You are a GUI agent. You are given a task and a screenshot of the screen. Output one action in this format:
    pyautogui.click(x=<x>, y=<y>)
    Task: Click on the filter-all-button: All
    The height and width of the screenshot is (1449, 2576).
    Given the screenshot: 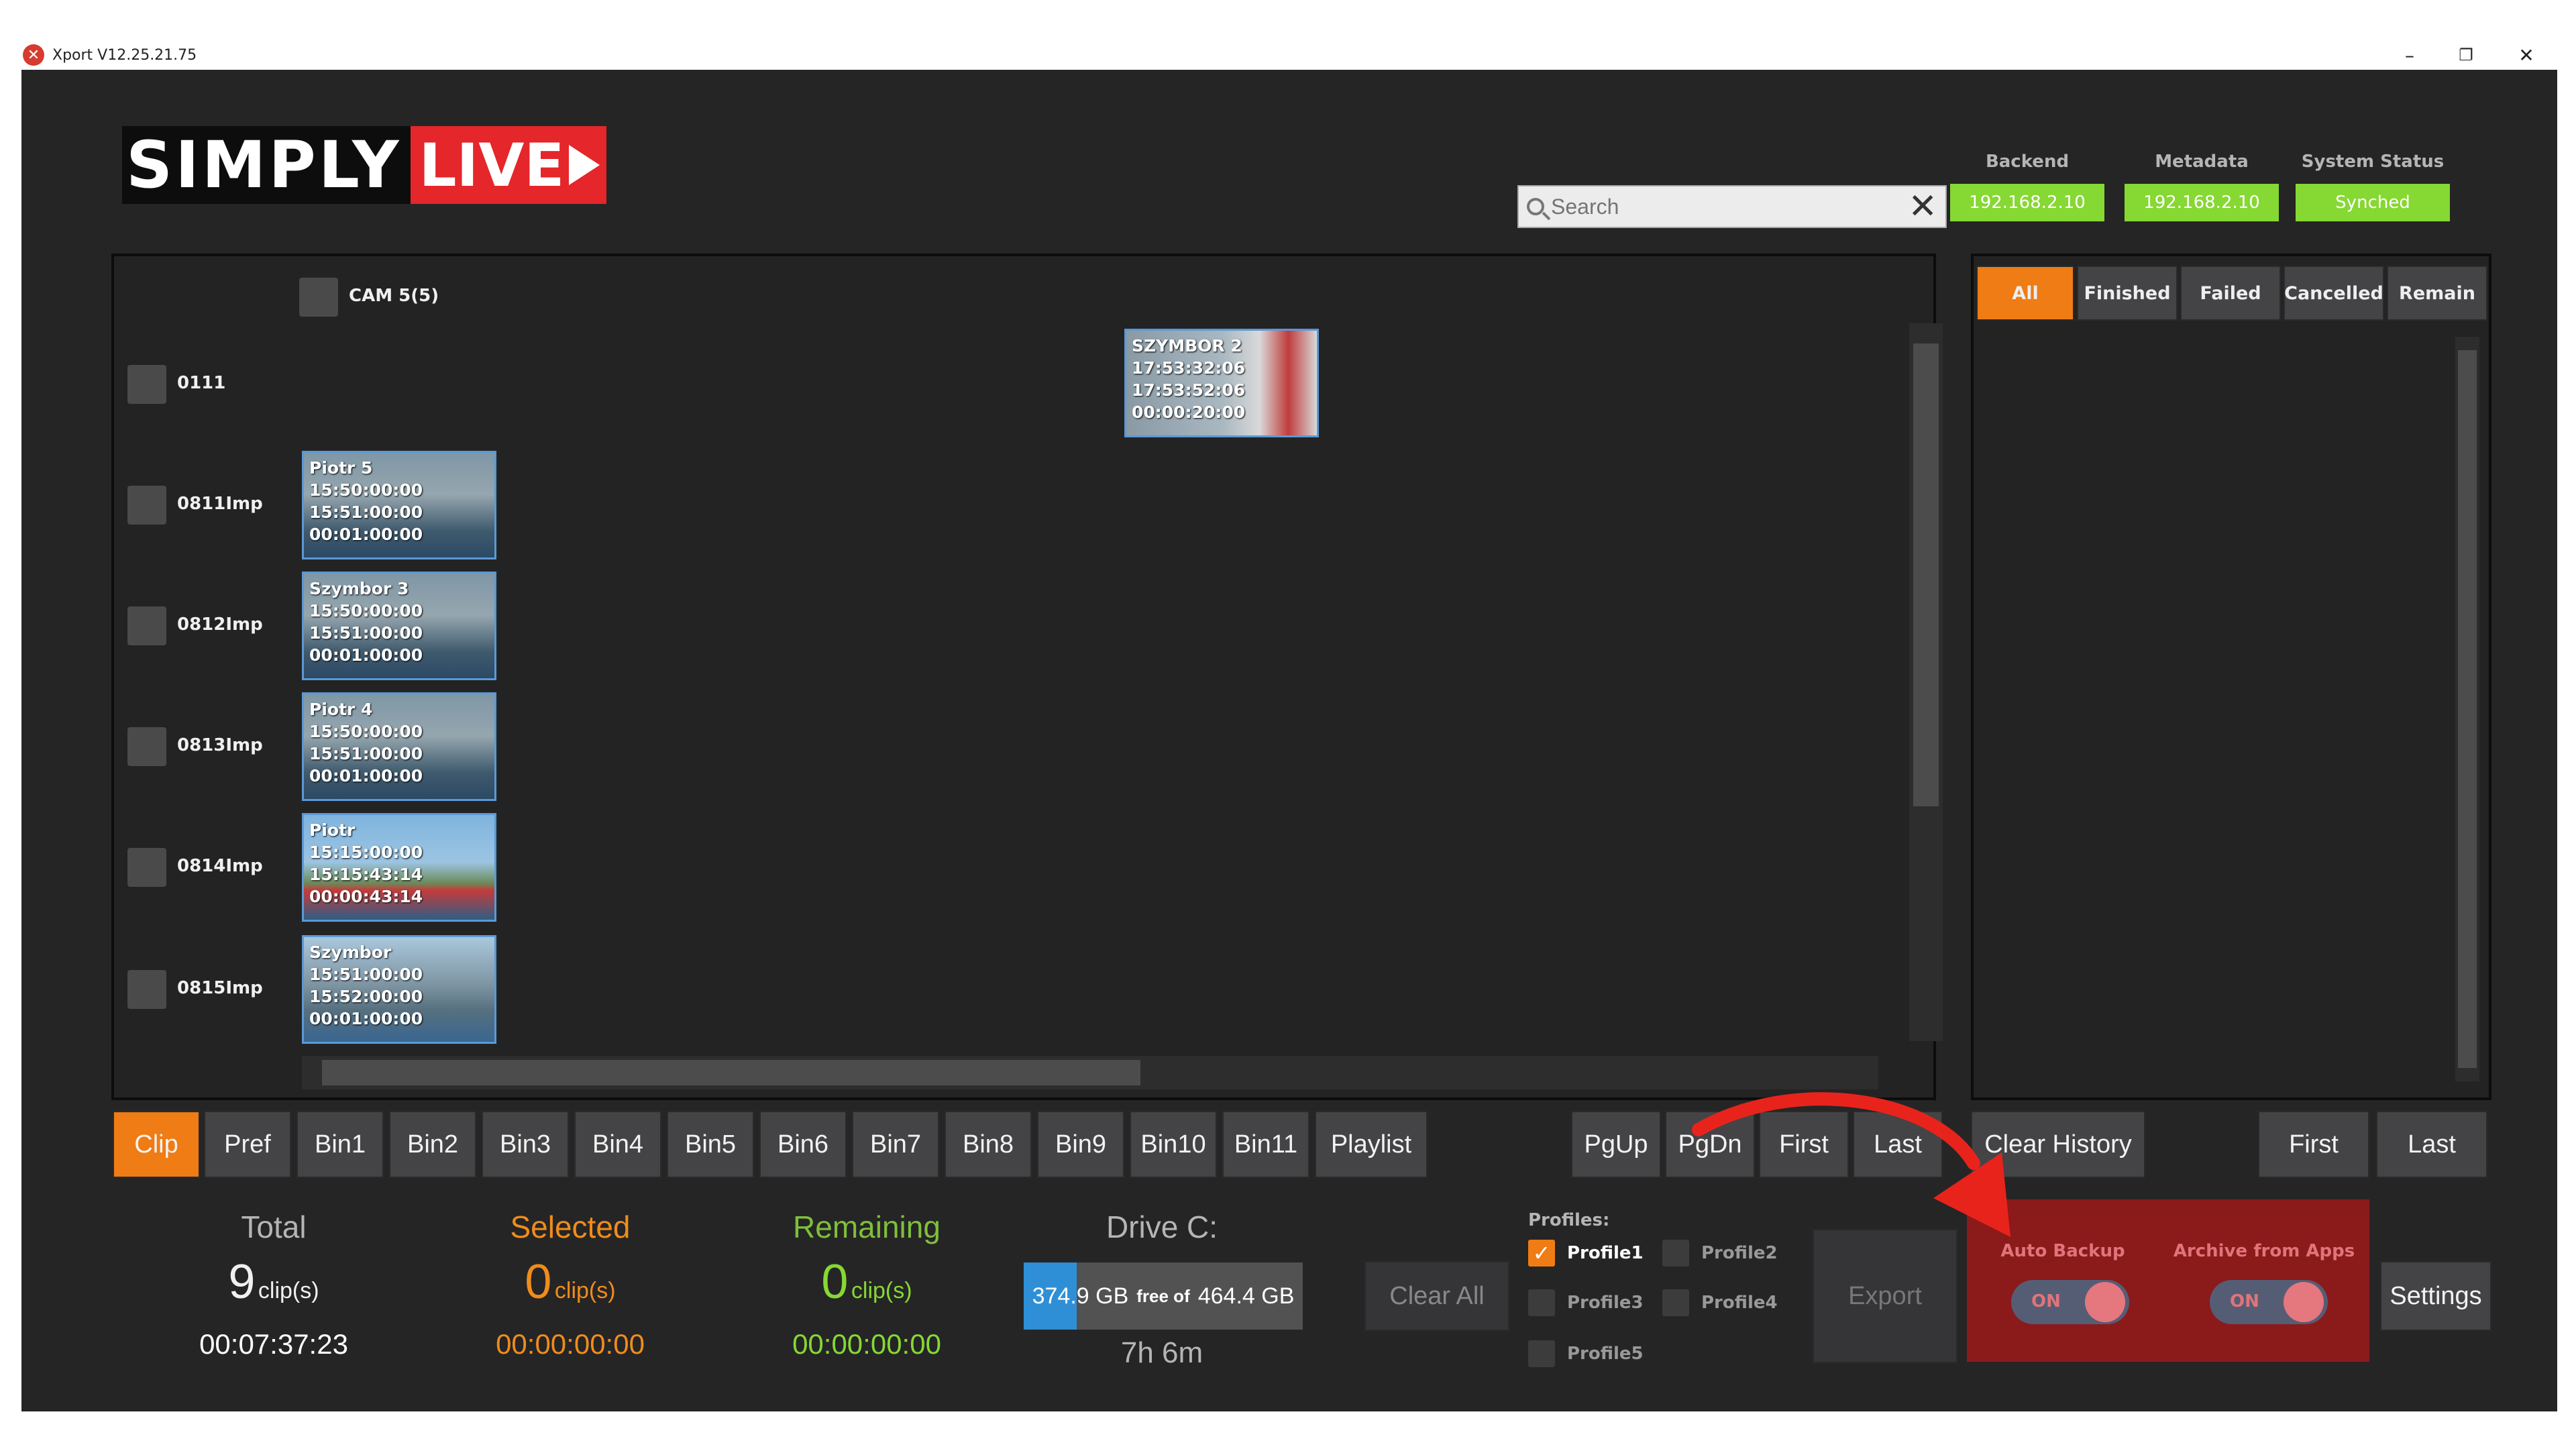 What is the action you would take?
    pyautogui.click(x=2025, y=293)
    